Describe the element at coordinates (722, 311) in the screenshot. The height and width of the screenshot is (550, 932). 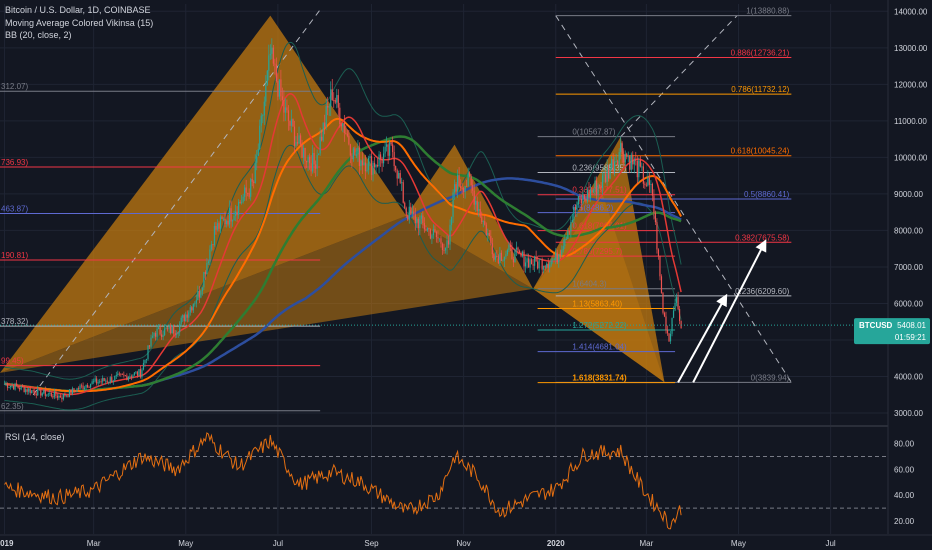
I see `projection-arrows` at that location.